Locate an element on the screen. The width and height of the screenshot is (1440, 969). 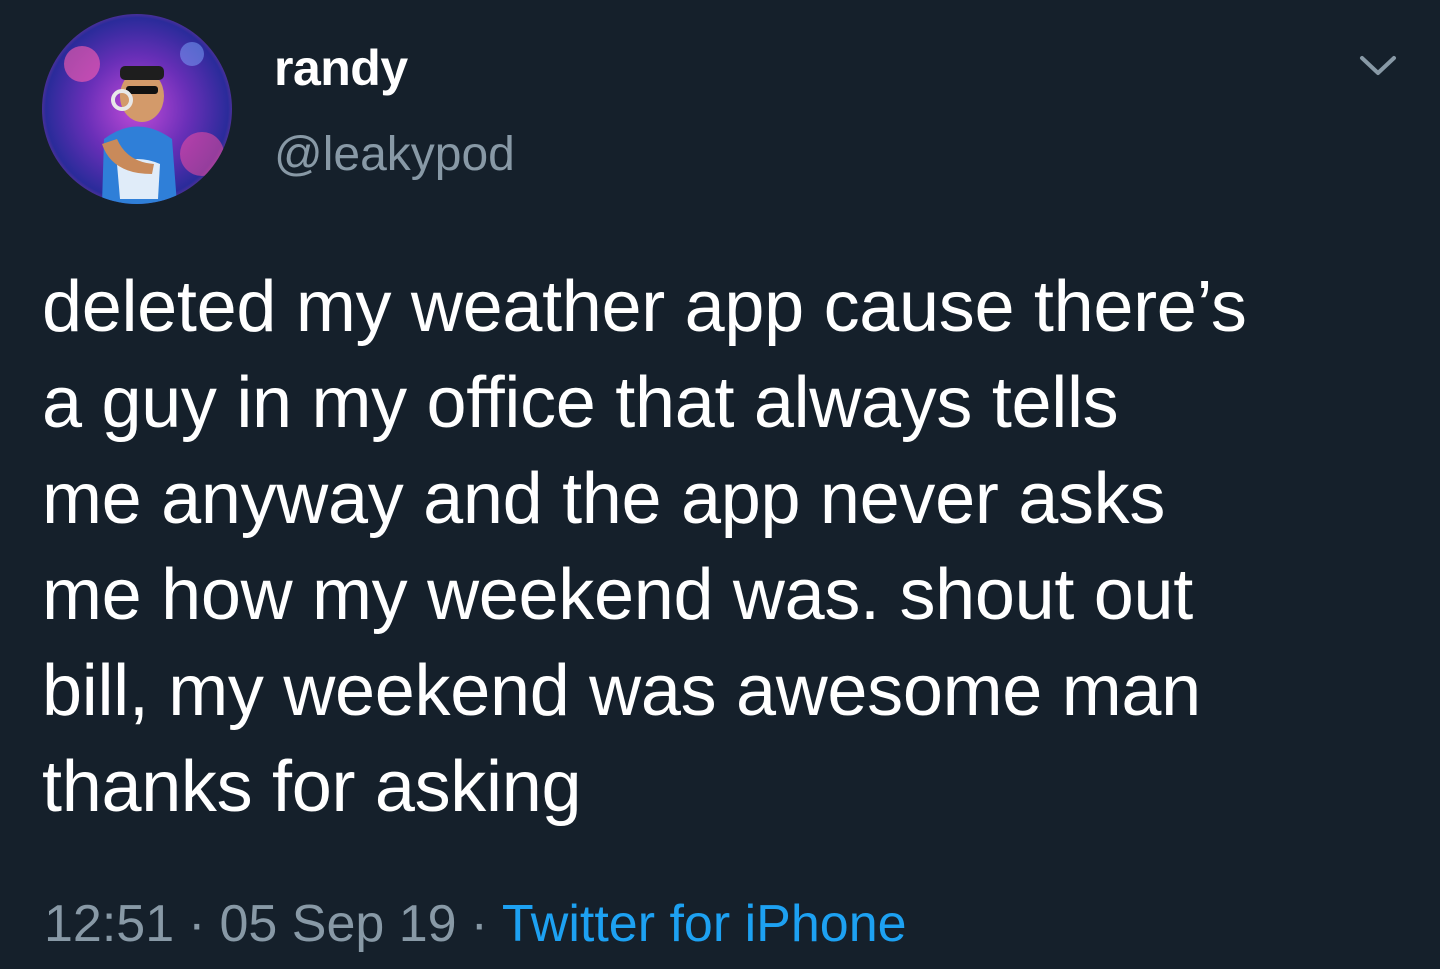
avatar is located at coordinates (137, 109).